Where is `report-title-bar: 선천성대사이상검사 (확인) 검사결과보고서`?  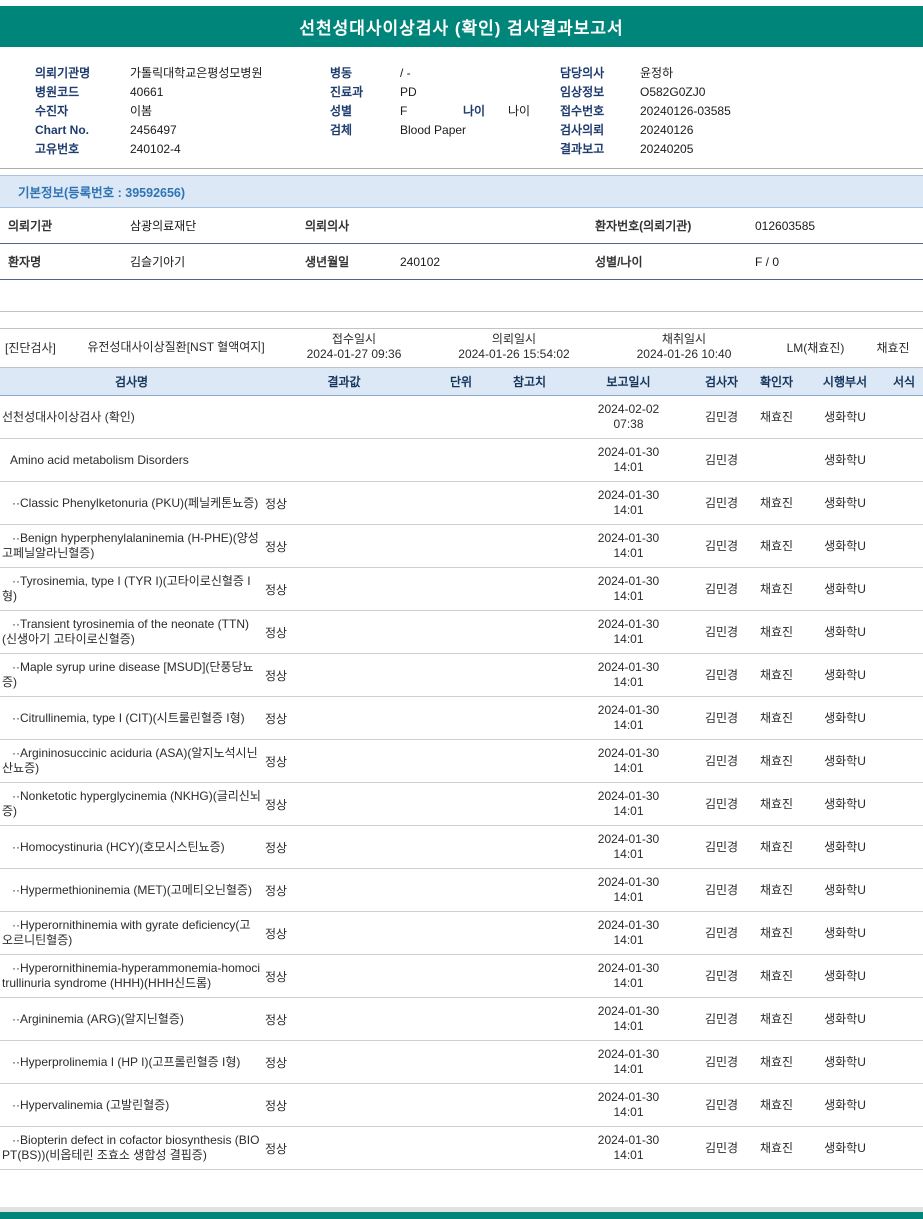 report-title-bar: 선천성대사이상검사 (확인) 검사결과보고서 is located at coordinates (461, 26).